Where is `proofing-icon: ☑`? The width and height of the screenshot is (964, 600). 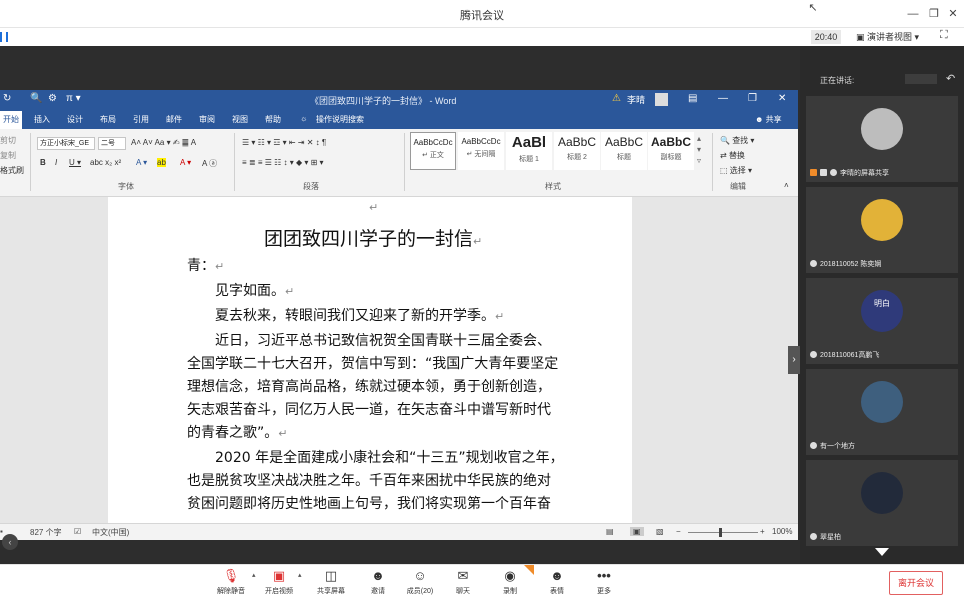 proofing-icon: ☑ is located at coordinates (77, 531).